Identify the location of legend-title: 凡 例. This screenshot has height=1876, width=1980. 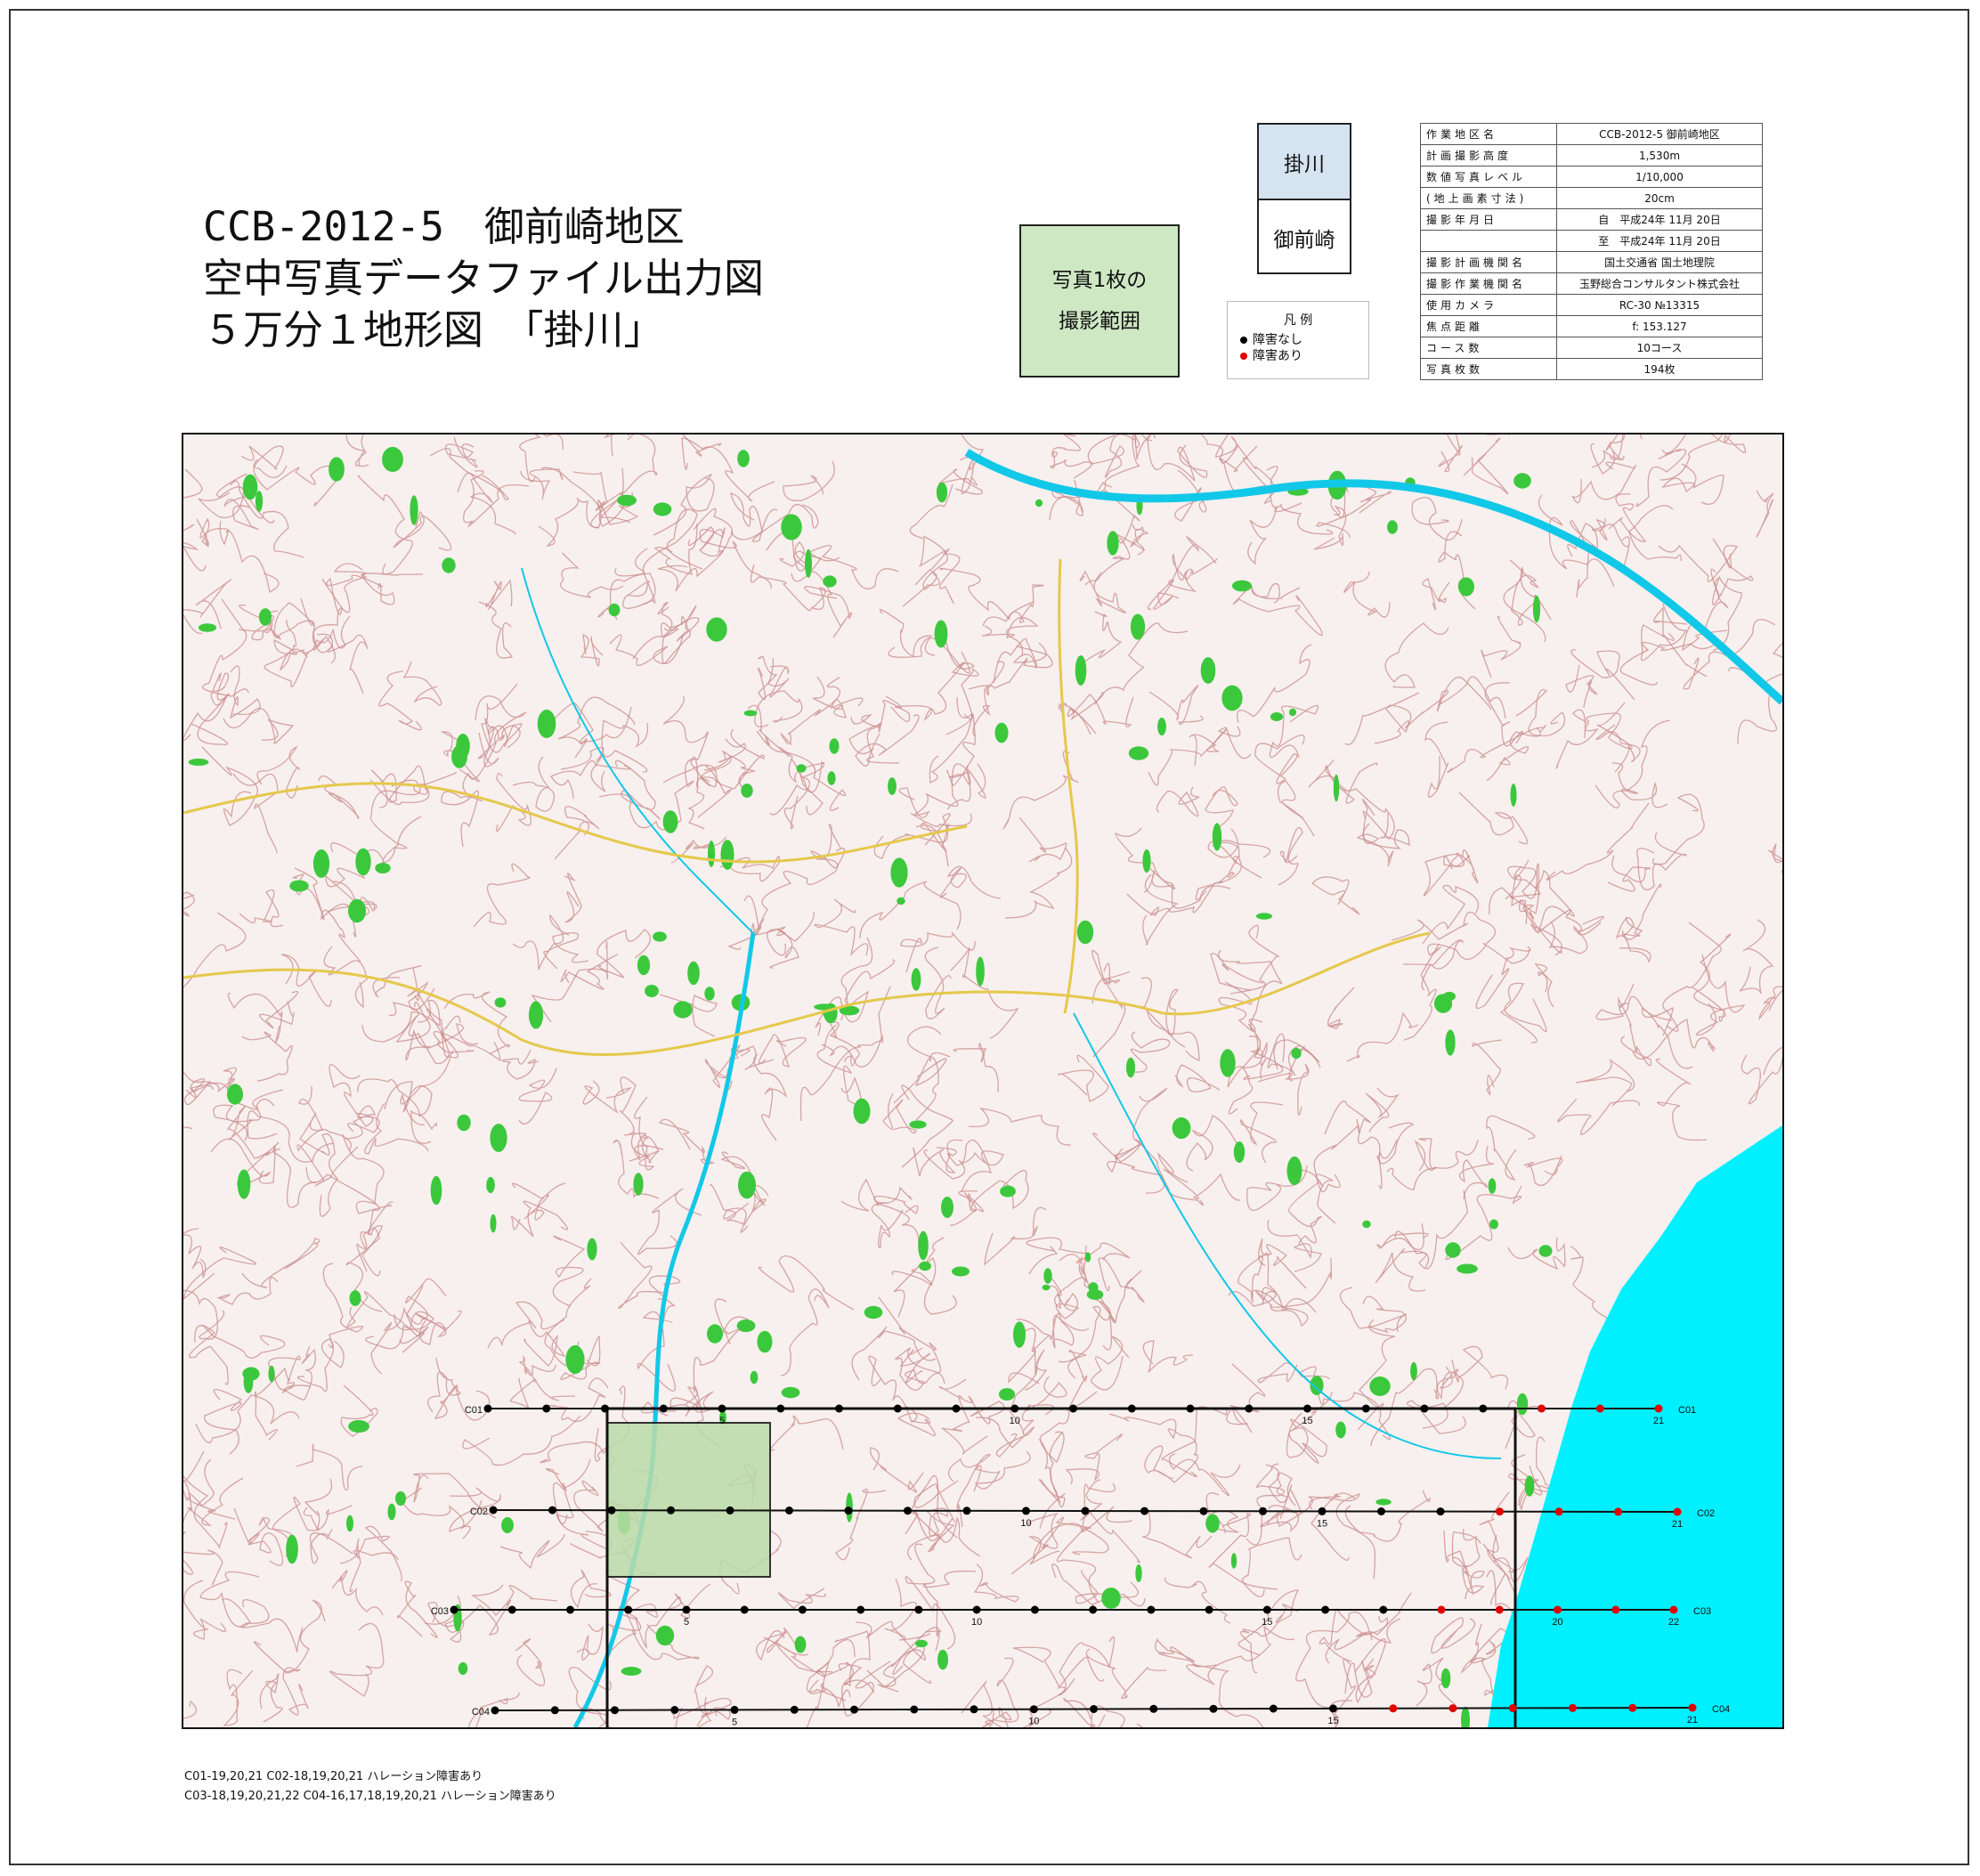
(1298, 320).